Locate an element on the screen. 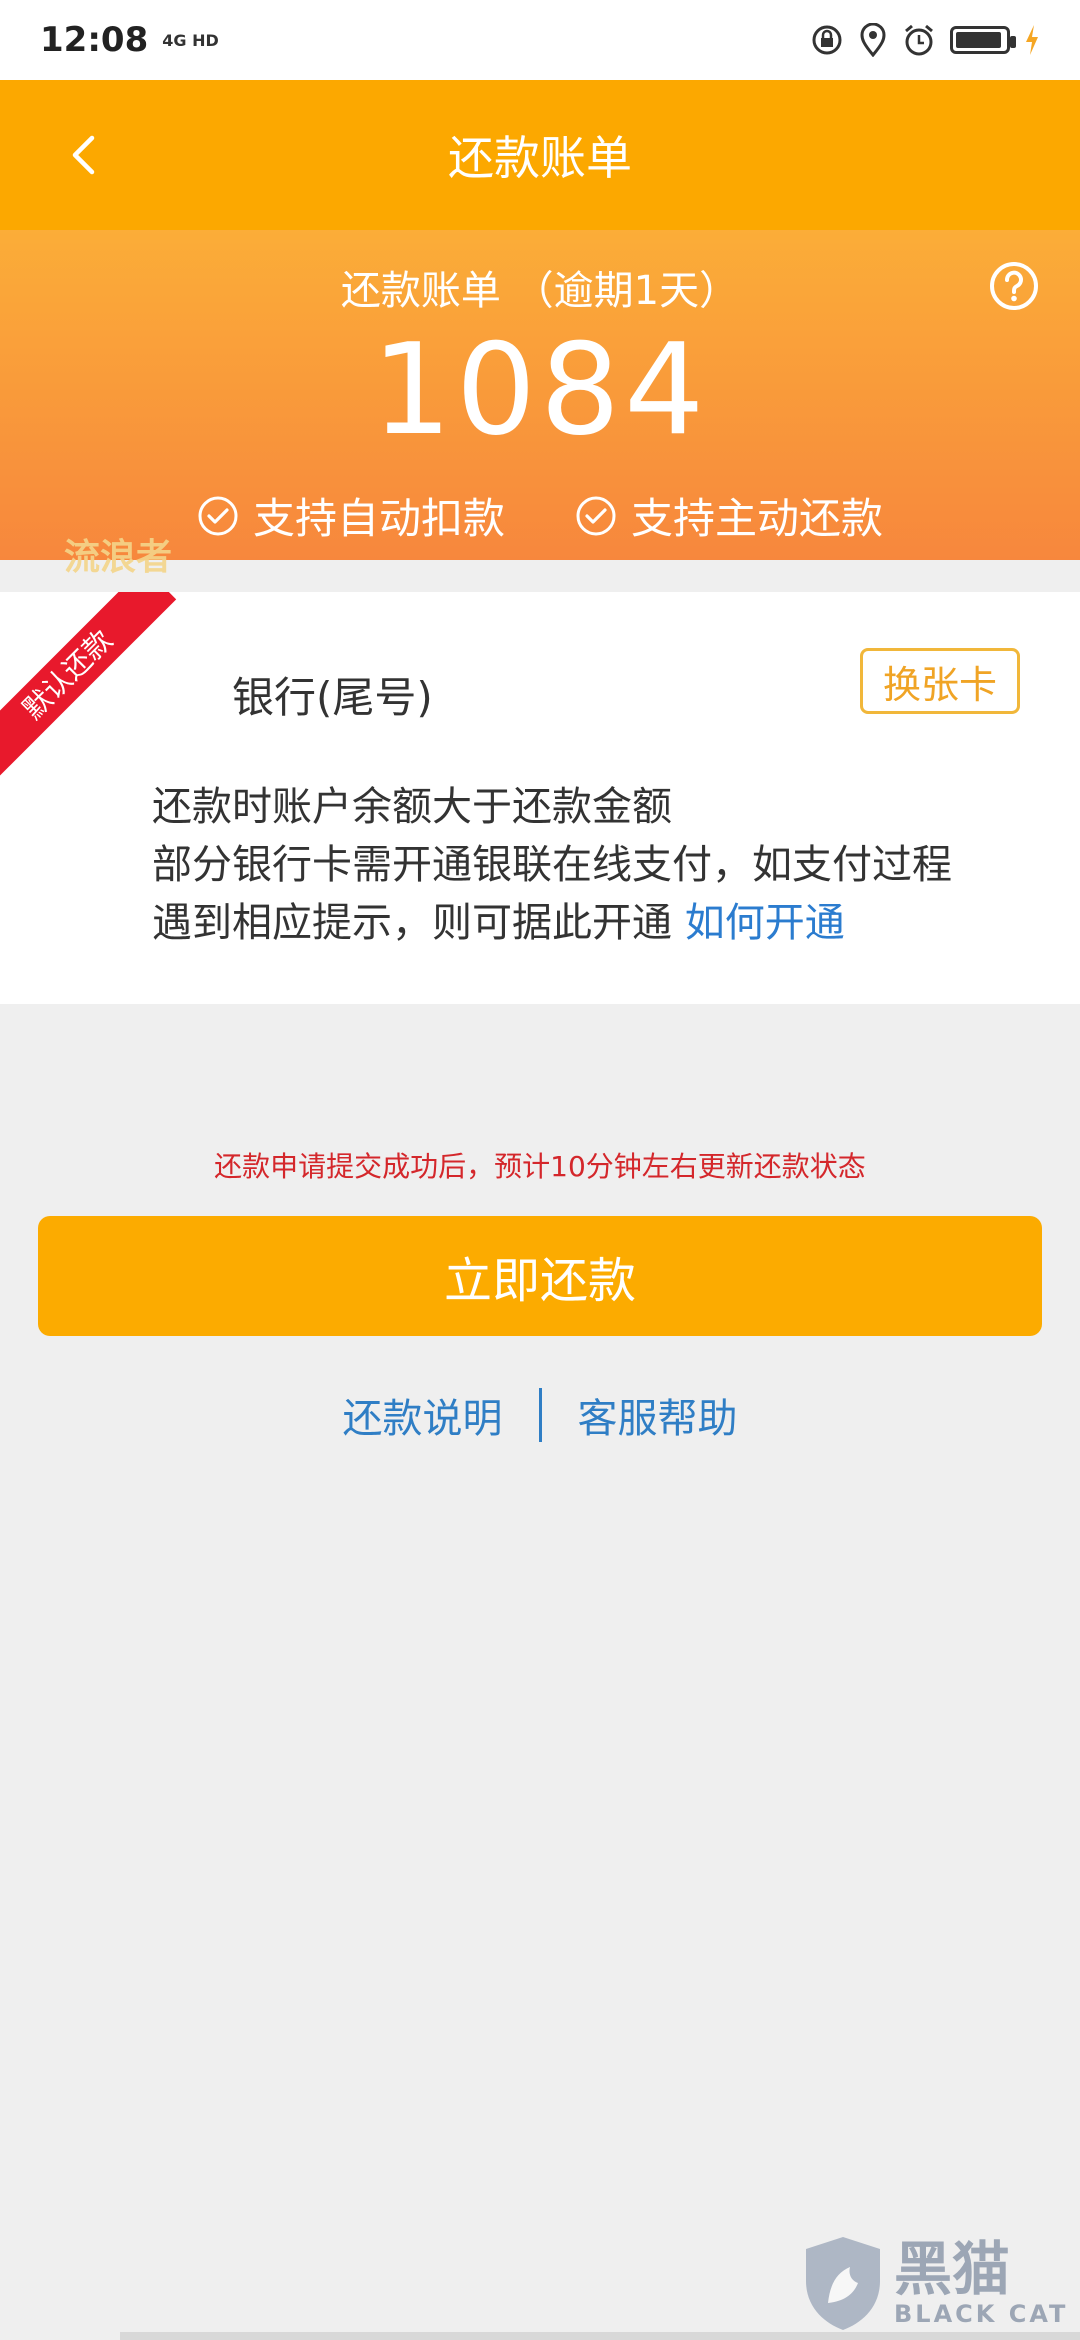 This screenshot has width=1080, height=2340. footer-links: 还款说明 客服帮助 is located at coordinates (540, 1415).